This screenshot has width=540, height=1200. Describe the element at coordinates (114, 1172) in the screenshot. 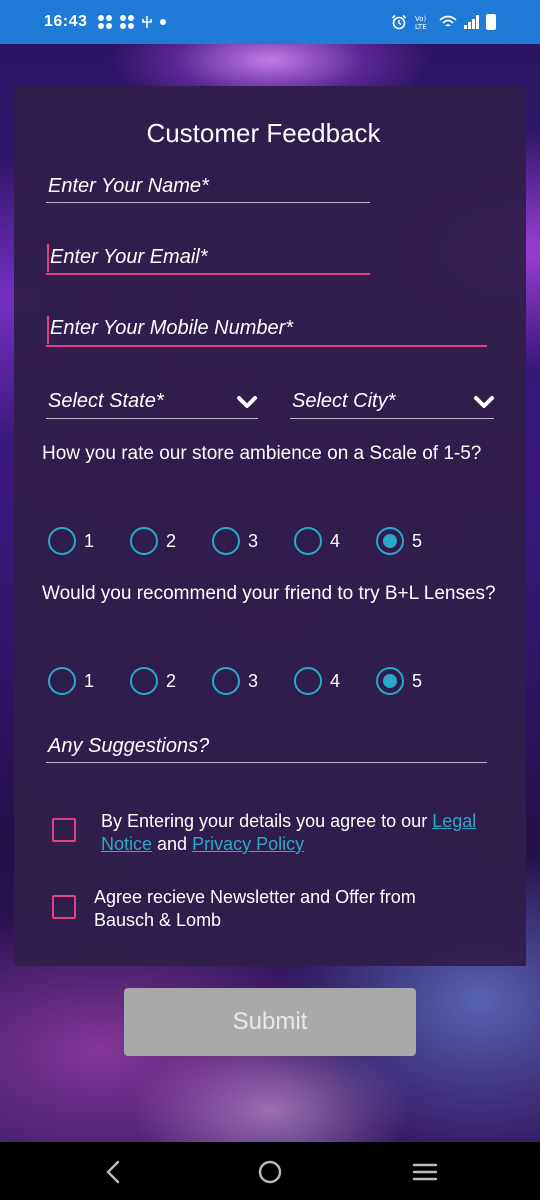

I see `back-icon` at that location.